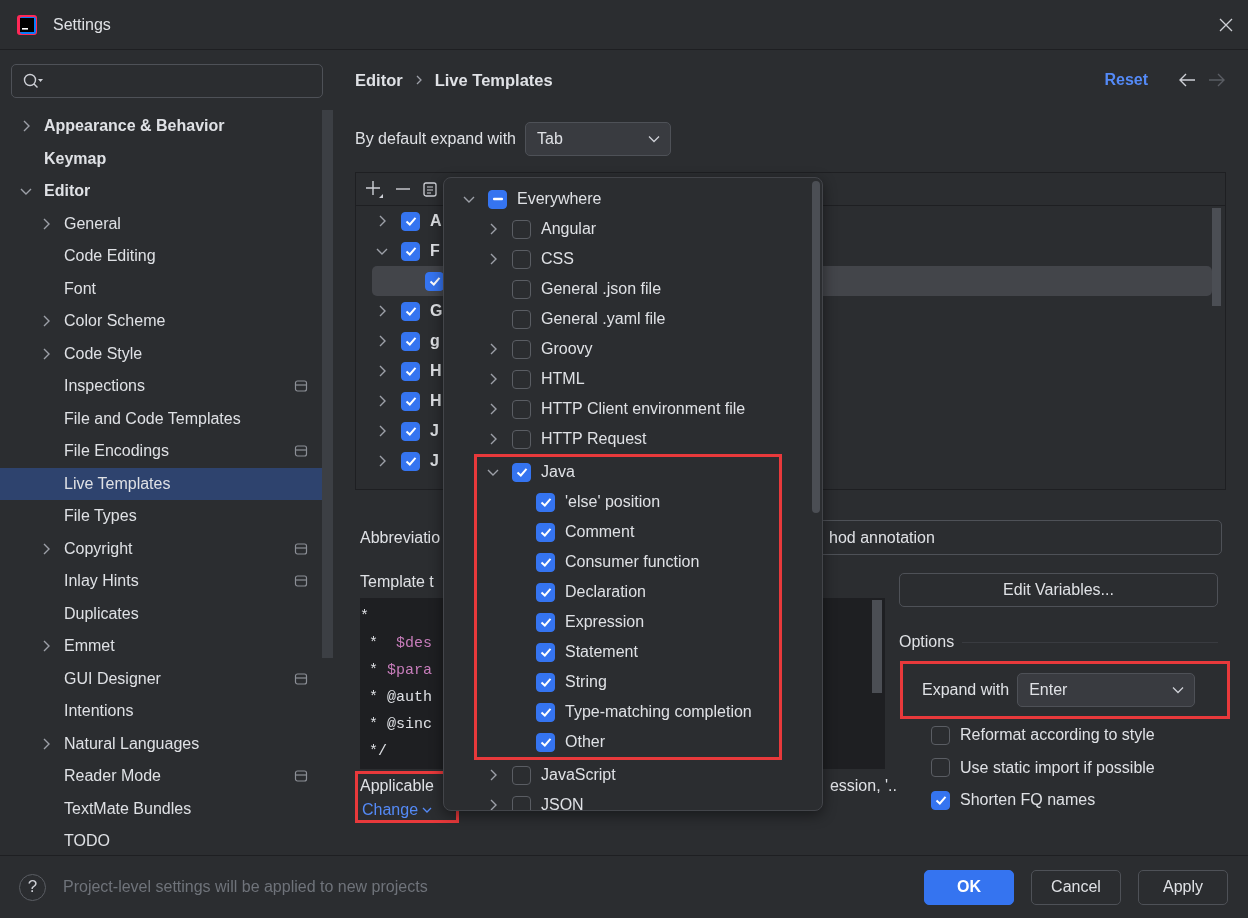  What do you see at coordinates (374, 189) in the screenshot?
I see `add-icon` at bounding box center [374, 189].